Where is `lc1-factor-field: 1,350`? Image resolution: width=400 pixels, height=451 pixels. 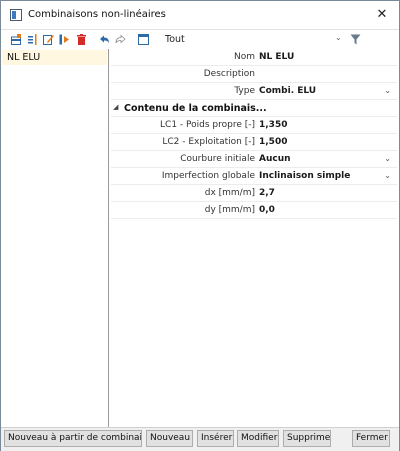 lc1-factor-field: 1,350 is located at coordinates (273, 125).